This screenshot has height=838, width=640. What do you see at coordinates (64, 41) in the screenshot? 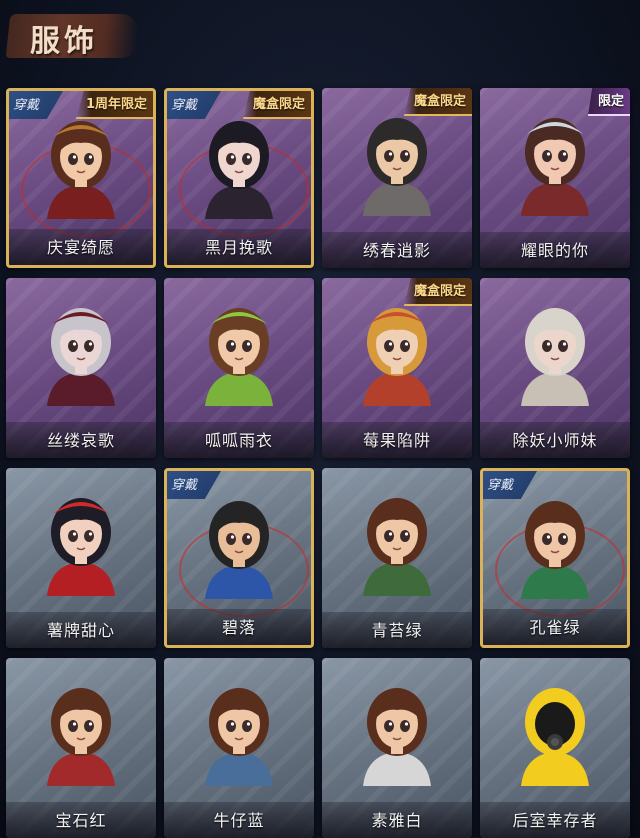
I see `page-title: 服饰` at bounding box center [64, 41].